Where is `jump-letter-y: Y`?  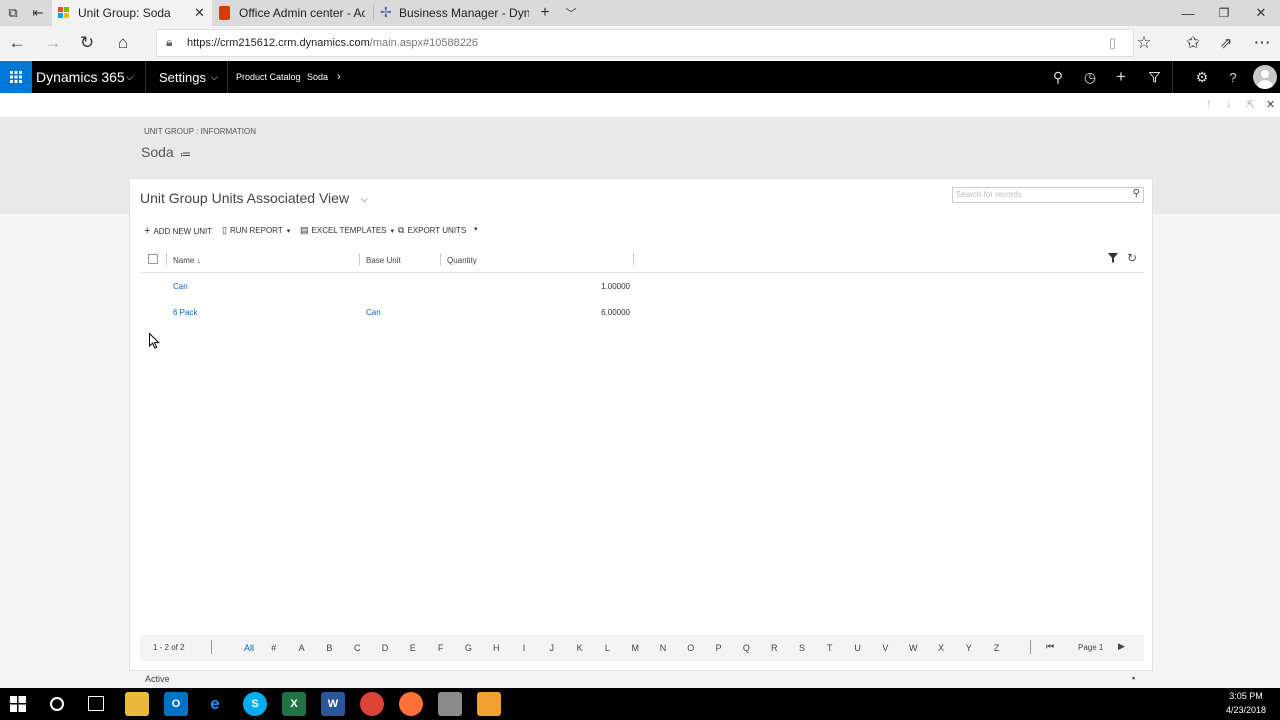
jump-letter-y: Y is located at coordinates (969, 648).